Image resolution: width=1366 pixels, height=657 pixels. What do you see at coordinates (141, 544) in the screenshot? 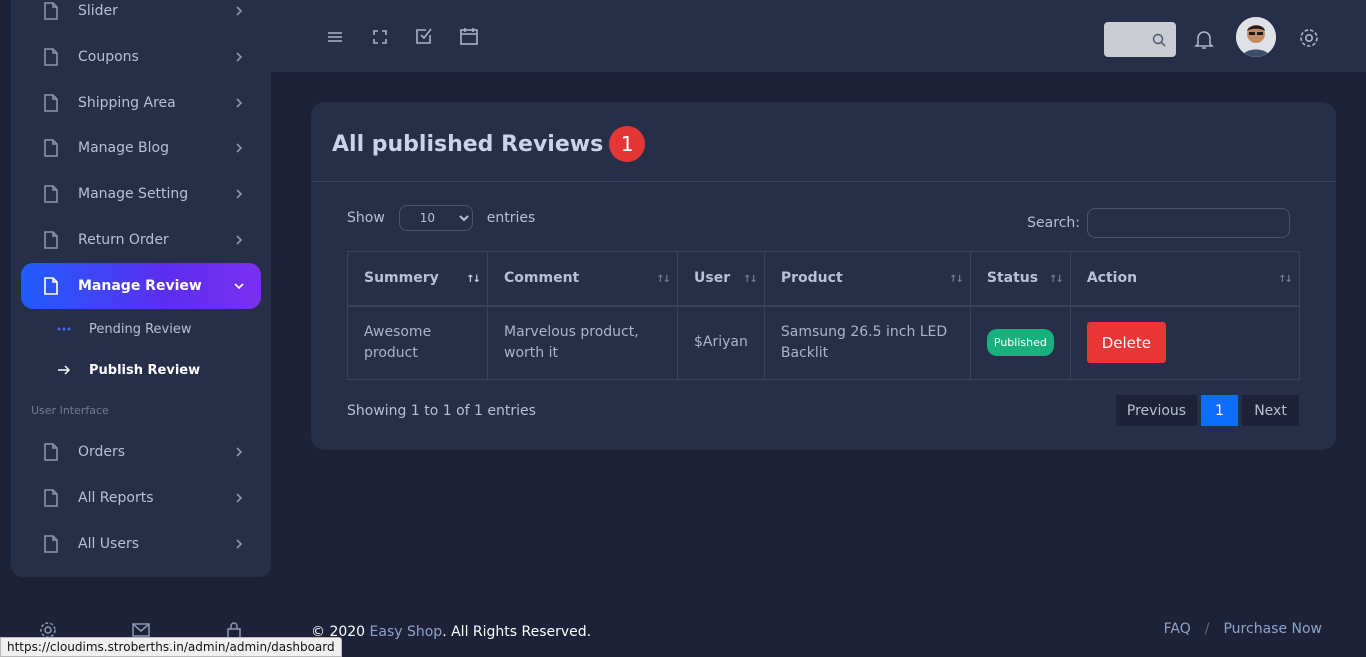
I see `sidebar-item-all-users: All Users` at bounding box center [141, 544].